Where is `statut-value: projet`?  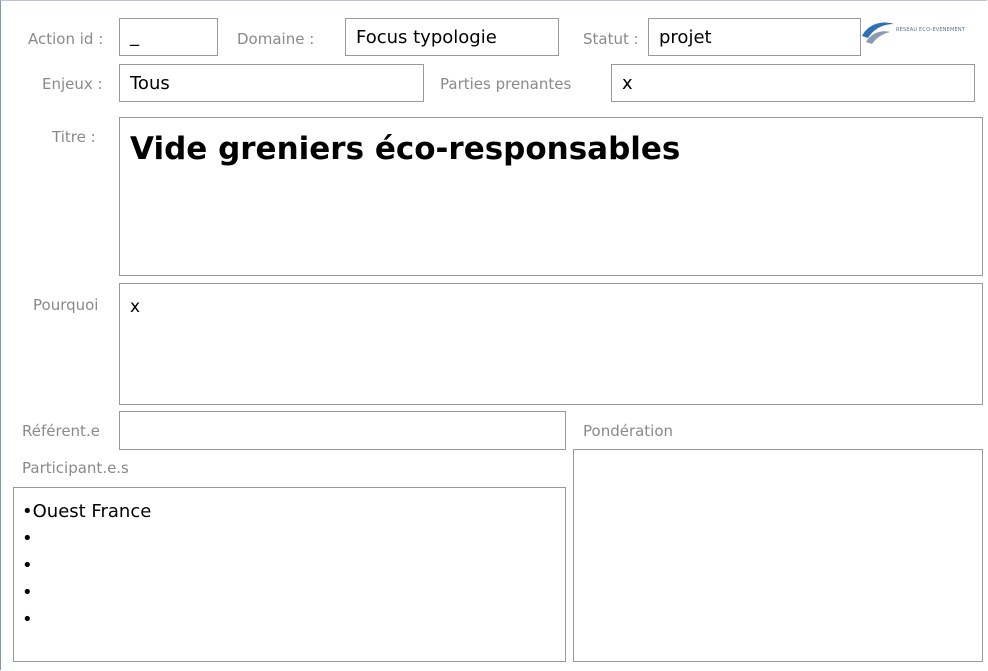
statut-value: projet is located at coordinates (685, 37).